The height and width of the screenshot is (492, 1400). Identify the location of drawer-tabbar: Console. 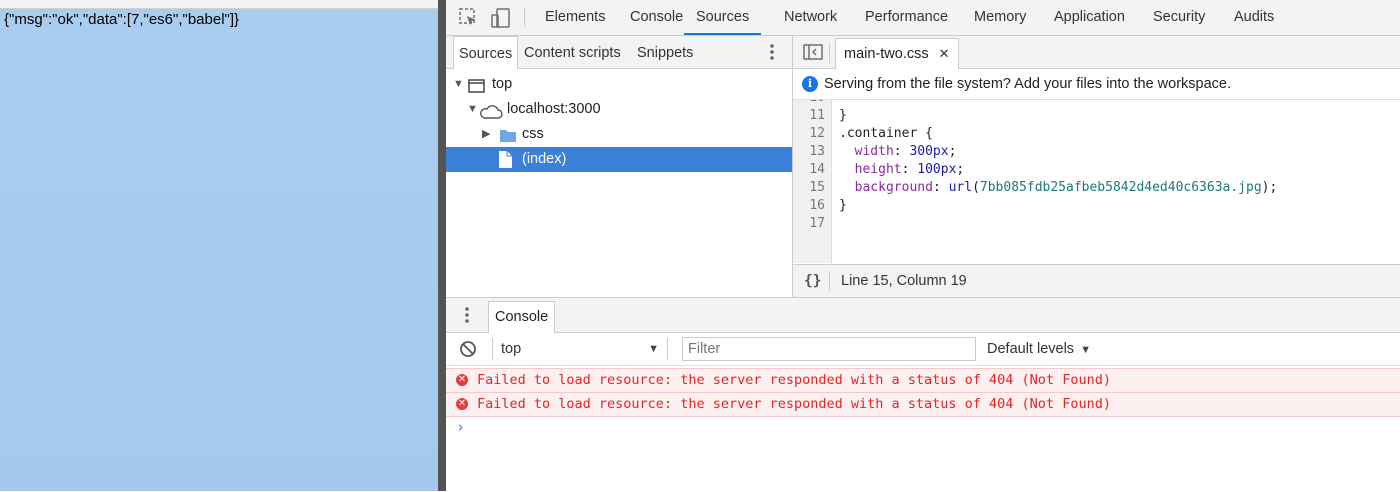
(923, 315).